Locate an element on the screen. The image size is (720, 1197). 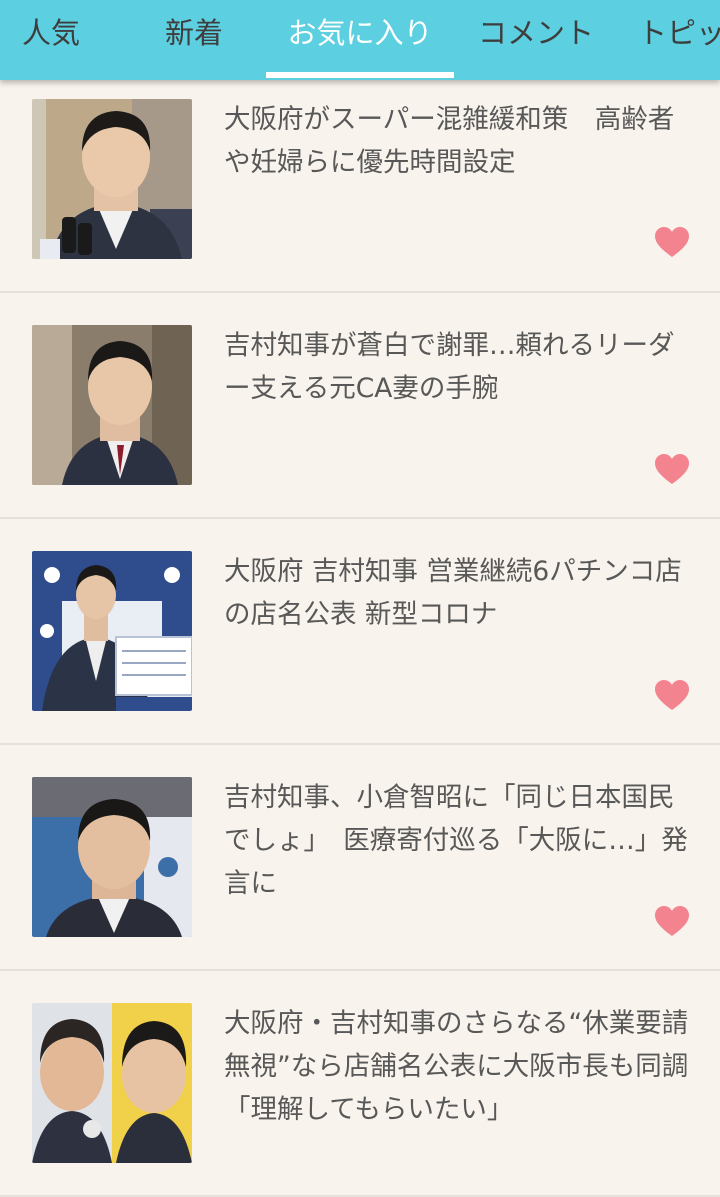
tab-bar: 人気 新着 お気に入り コメント トピックス is located at coordinates (360, 40).